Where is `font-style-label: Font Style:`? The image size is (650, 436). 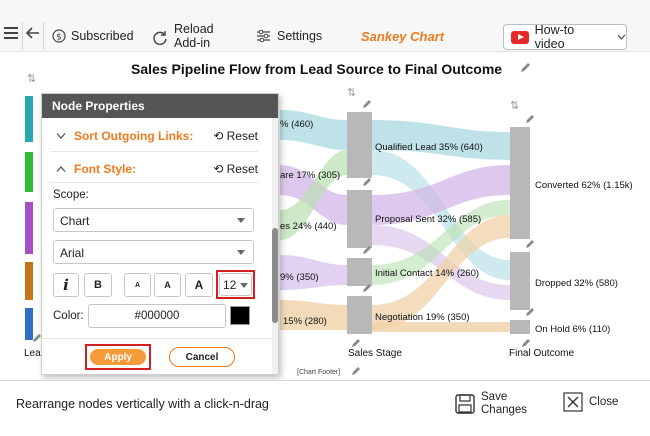
font-style-label: Font Style: is located at coordinates (105, 169).